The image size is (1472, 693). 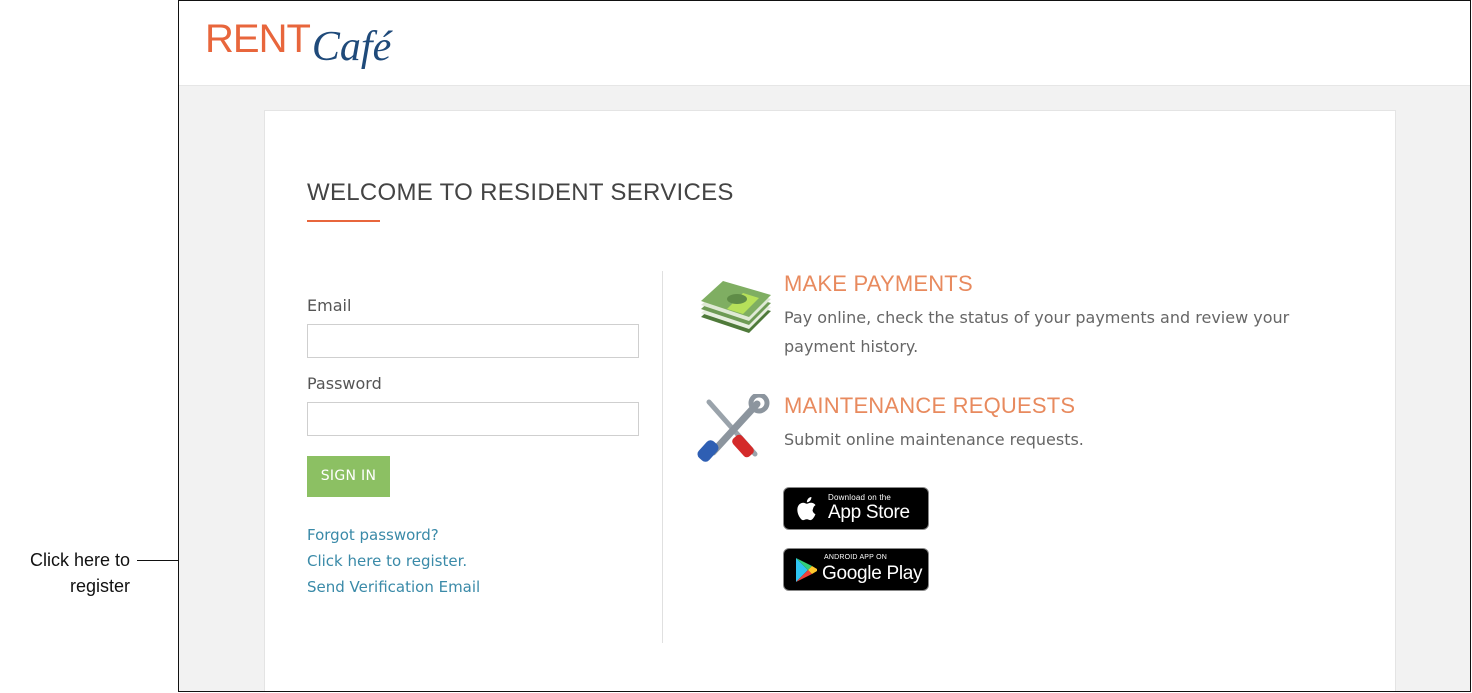 I want to click on email-label: Email, so click(x=329, y=305).